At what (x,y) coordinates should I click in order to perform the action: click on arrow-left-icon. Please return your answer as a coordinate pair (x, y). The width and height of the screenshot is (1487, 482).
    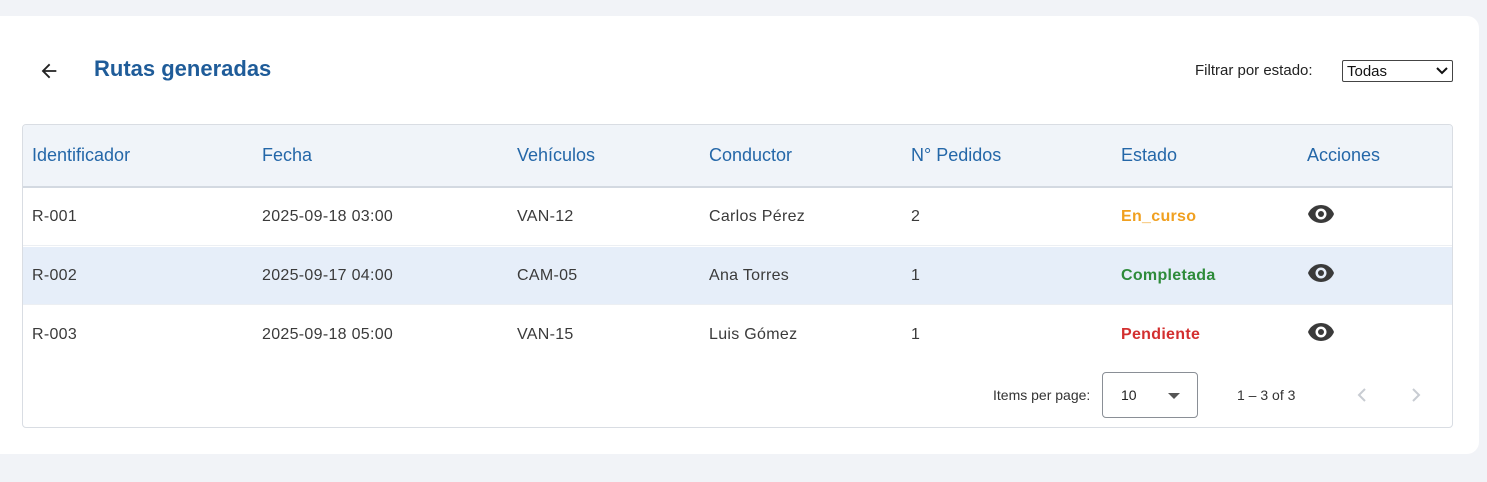
    Looking at the image, I should click on (49, 71).